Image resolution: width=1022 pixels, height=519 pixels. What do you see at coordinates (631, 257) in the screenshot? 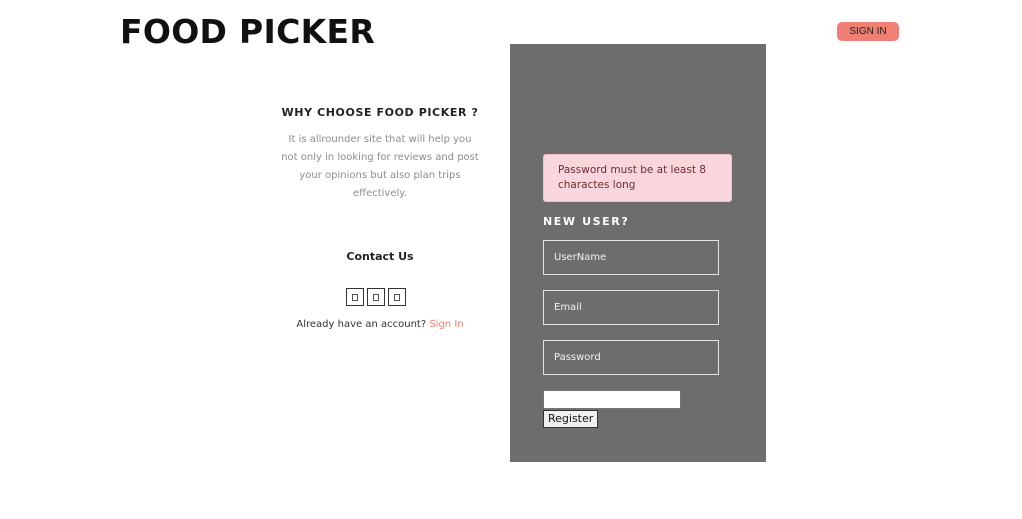
I see `username-input` at bounding box center [631, 257].